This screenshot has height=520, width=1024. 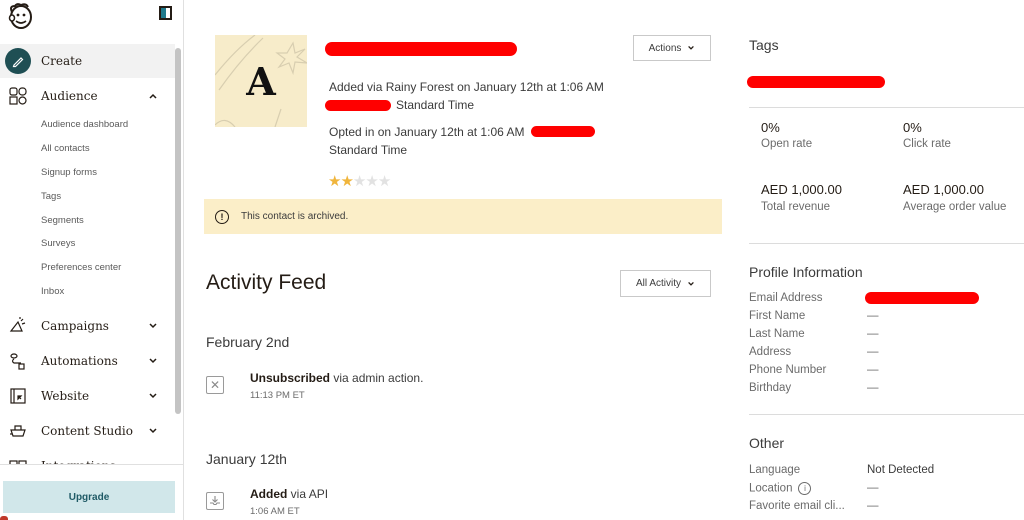 I want to click on sidebar-item-create: Create, so click(x=87, y=61).